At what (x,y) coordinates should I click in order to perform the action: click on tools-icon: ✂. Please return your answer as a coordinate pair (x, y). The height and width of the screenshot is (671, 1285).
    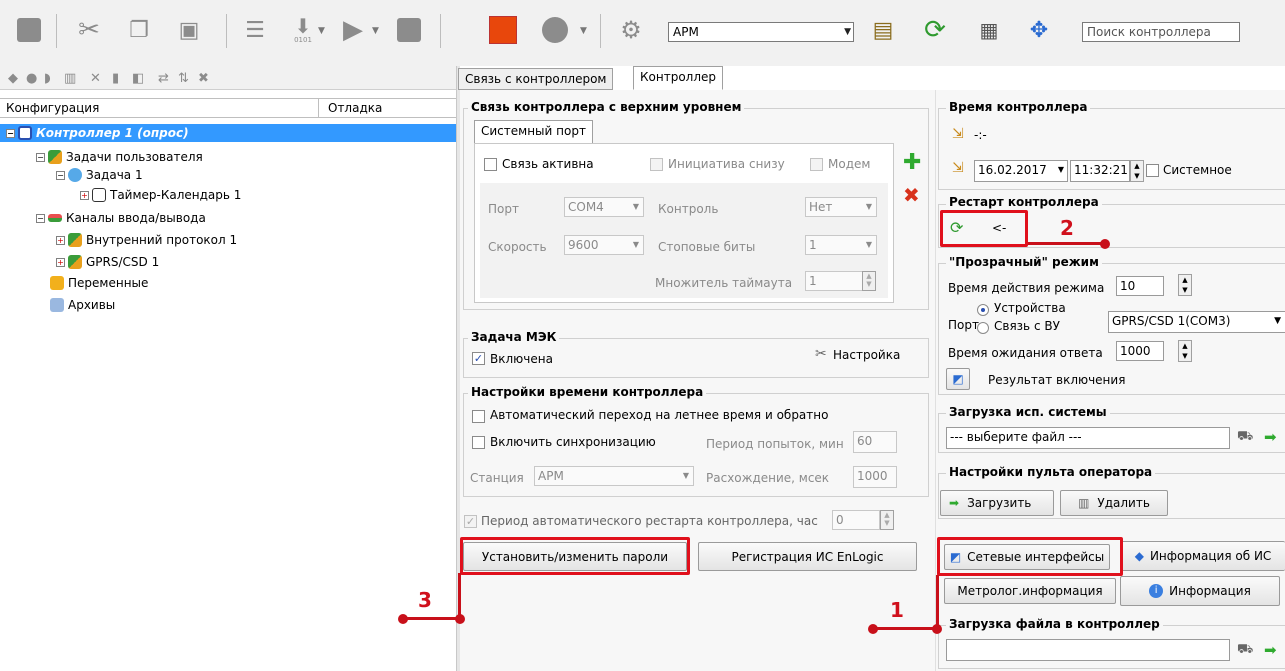
    Looking at the image, I should click on (821, 354).